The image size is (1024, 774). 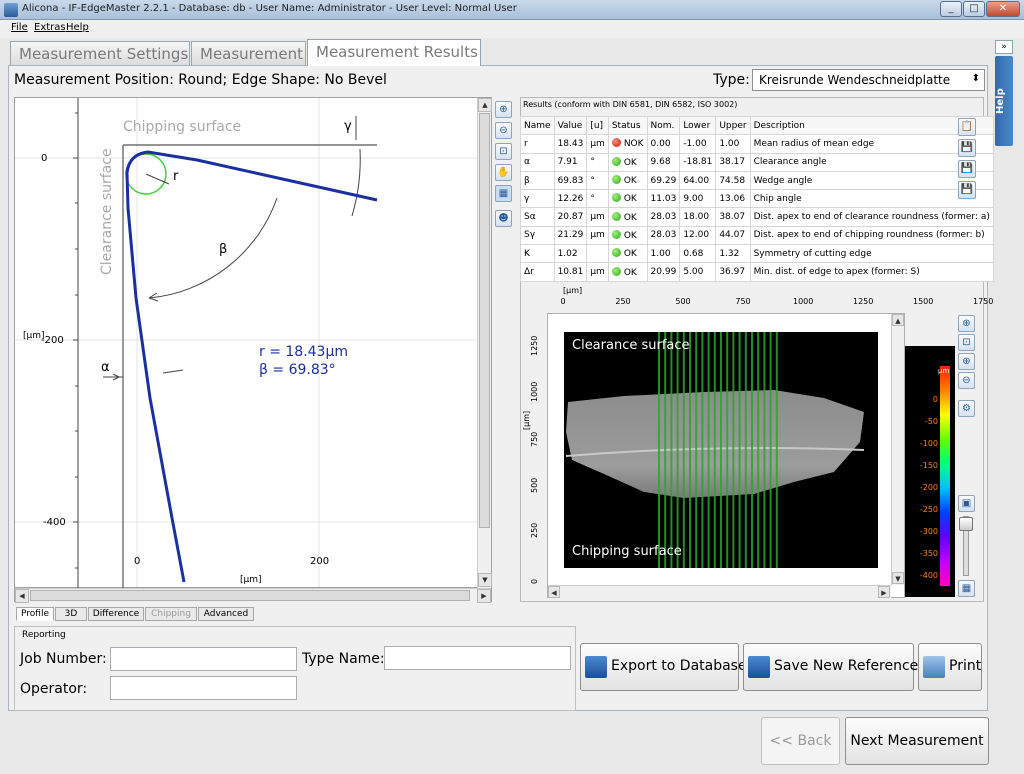 What do you see at coordinates (966, 323) in the screenshot?
I see `view-3d-icon: ⊕` at bounding box center [966, 323].